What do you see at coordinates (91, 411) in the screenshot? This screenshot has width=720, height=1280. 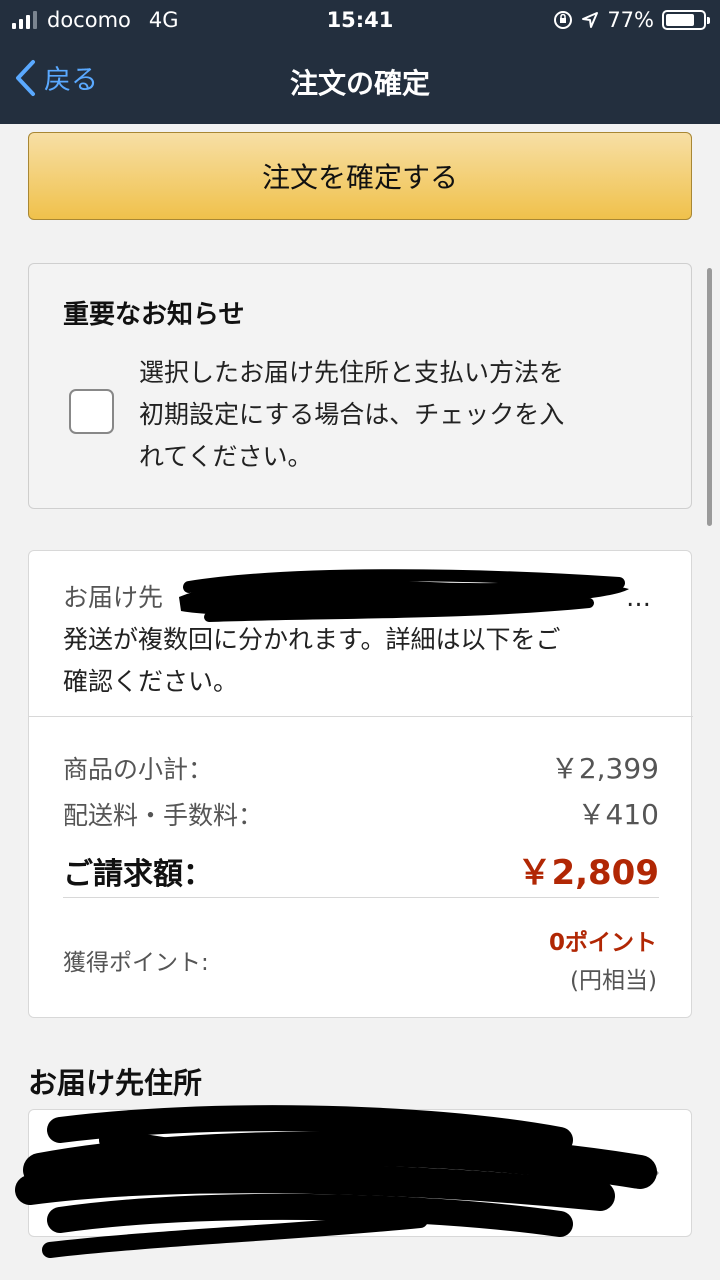 I see `set-default-checkbox` at bounding box center [91, 411].